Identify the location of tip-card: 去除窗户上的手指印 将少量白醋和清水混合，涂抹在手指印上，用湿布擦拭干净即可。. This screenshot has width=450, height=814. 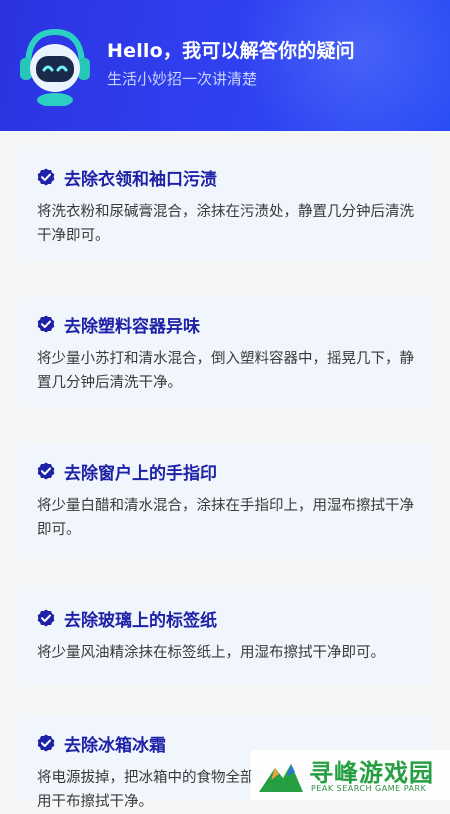
(225, 499).